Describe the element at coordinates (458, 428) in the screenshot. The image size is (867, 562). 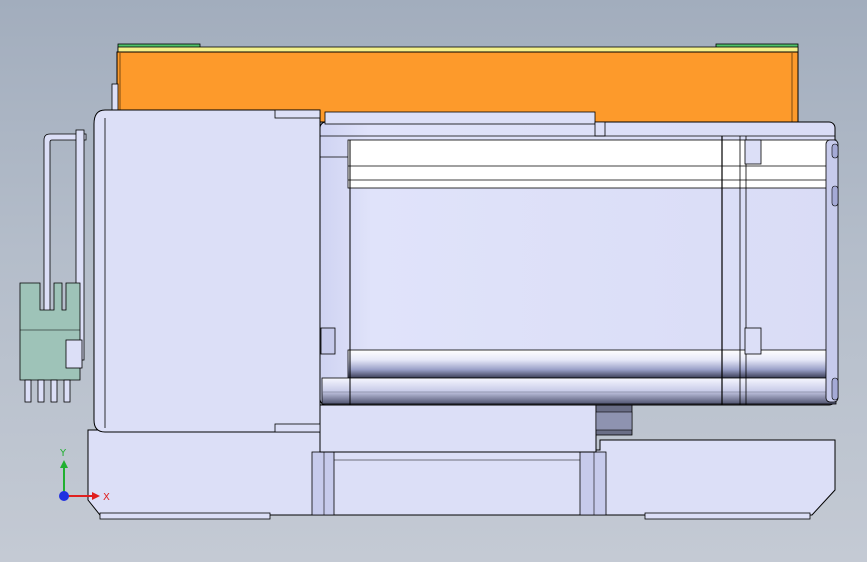
I see `lower-plate` at that location.